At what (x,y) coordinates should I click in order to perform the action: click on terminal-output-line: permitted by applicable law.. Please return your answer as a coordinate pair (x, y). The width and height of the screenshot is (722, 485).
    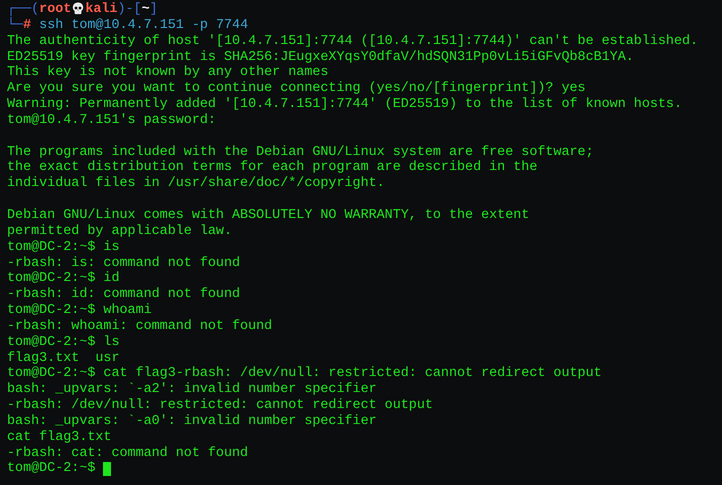
    Looking at the image, I should click on (119, 232).